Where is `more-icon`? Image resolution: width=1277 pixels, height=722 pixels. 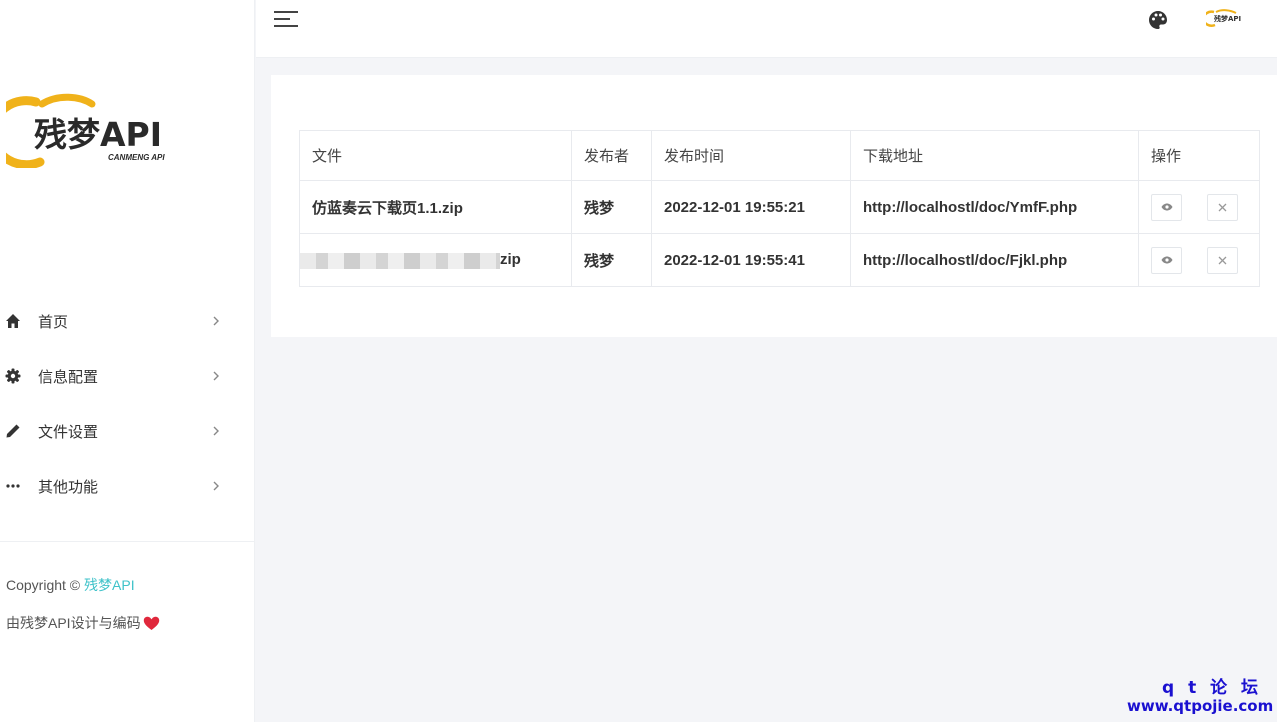
more-icon is located at coordinates (13, 486).